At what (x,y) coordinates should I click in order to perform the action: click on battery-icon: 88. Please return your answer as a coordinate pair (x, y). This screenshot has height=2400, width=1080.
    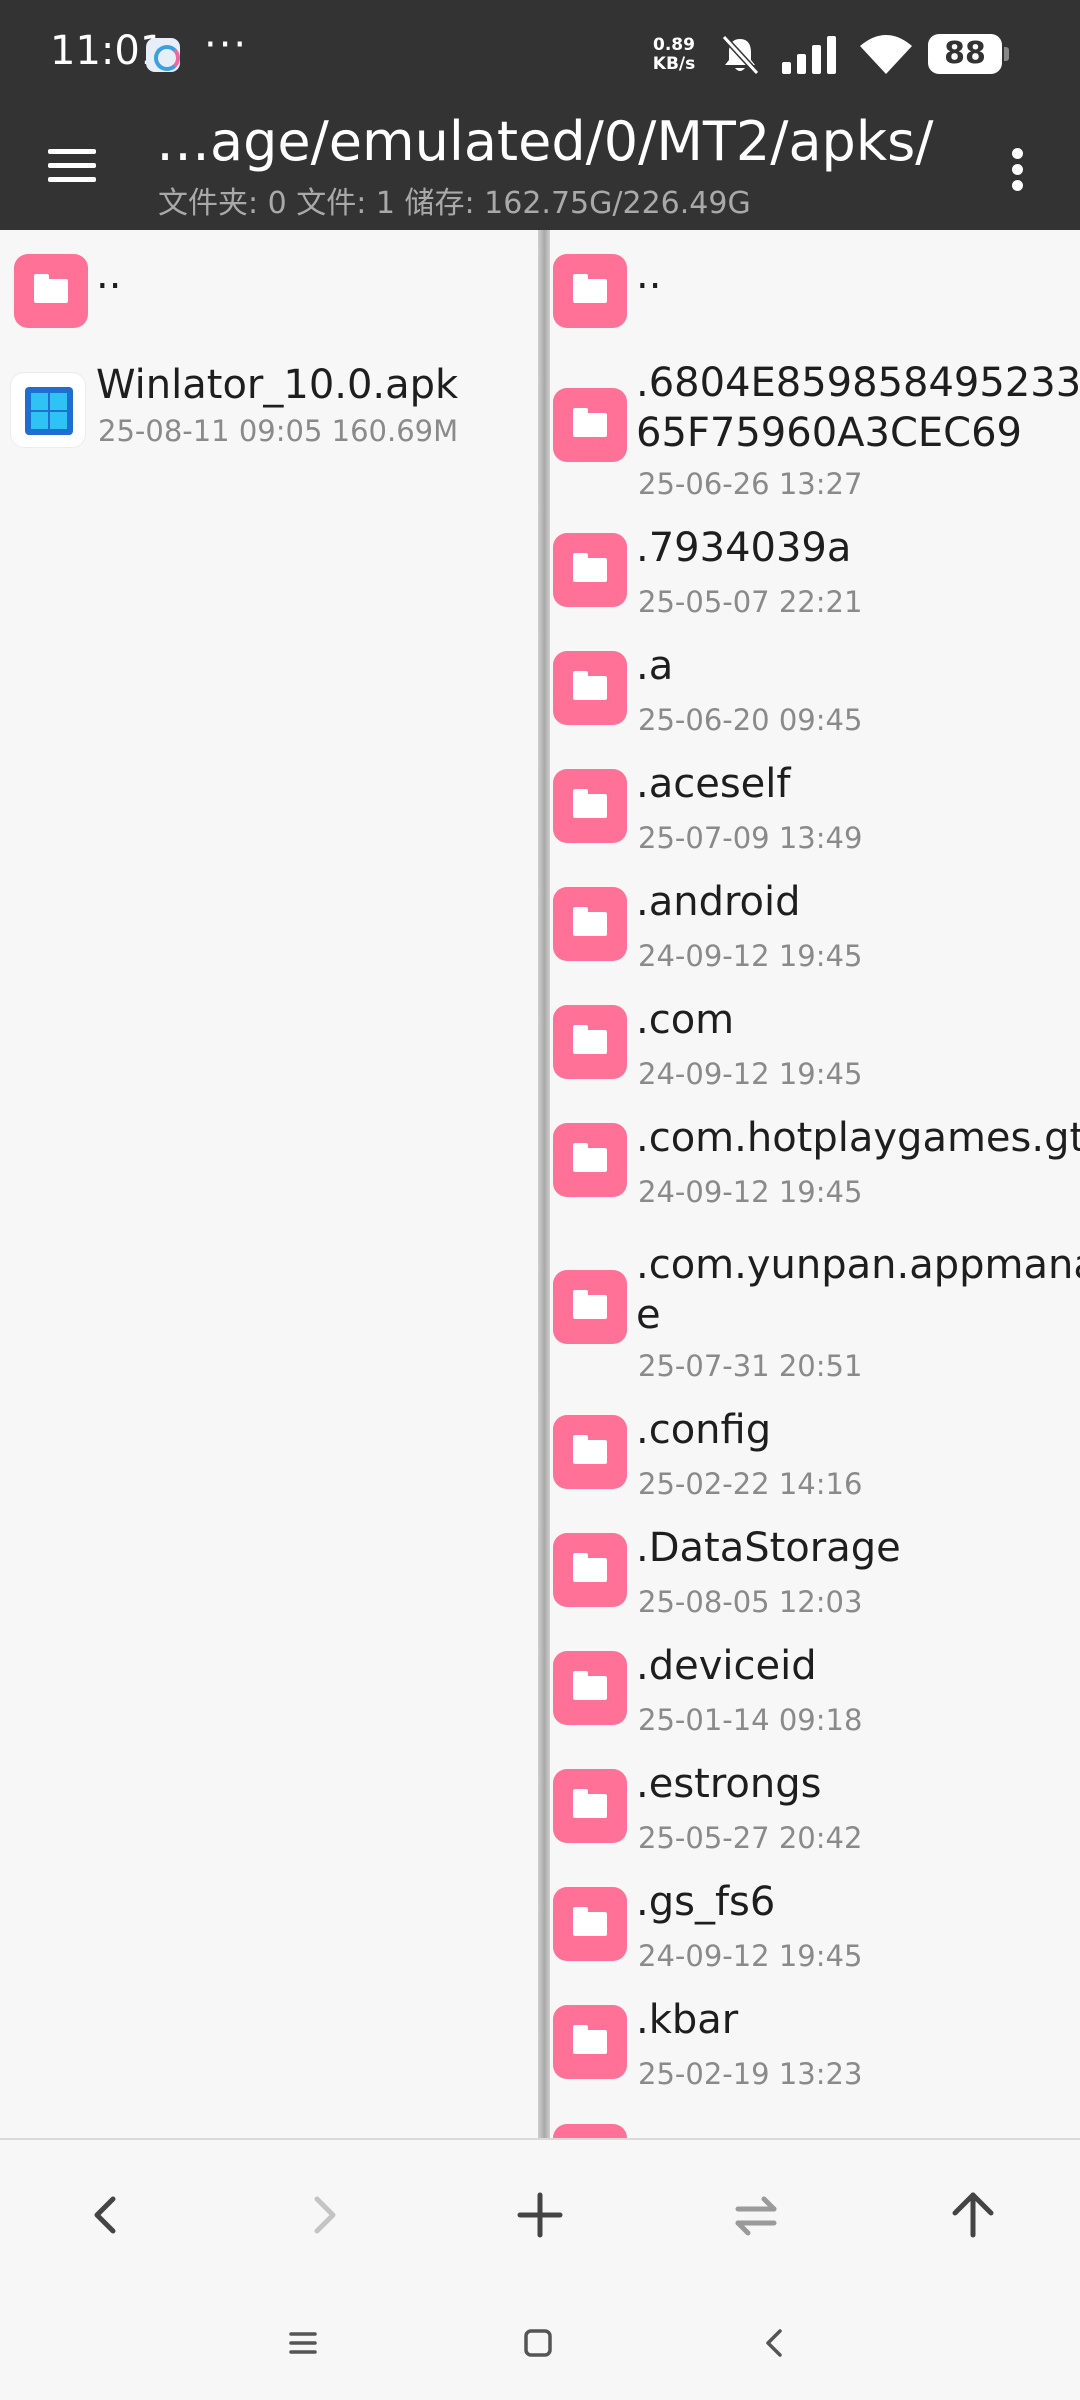
    Looking at the image, I should click on (968, 54).